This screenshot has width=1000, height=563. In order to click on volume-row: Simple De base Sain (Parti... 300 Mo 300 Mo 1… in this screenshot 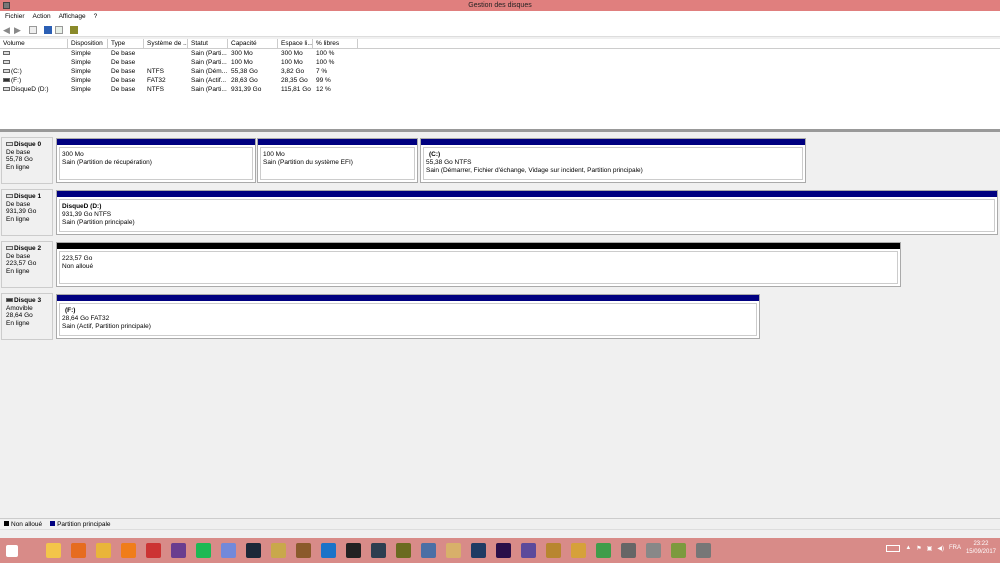, I will do `click(500, 53)`.